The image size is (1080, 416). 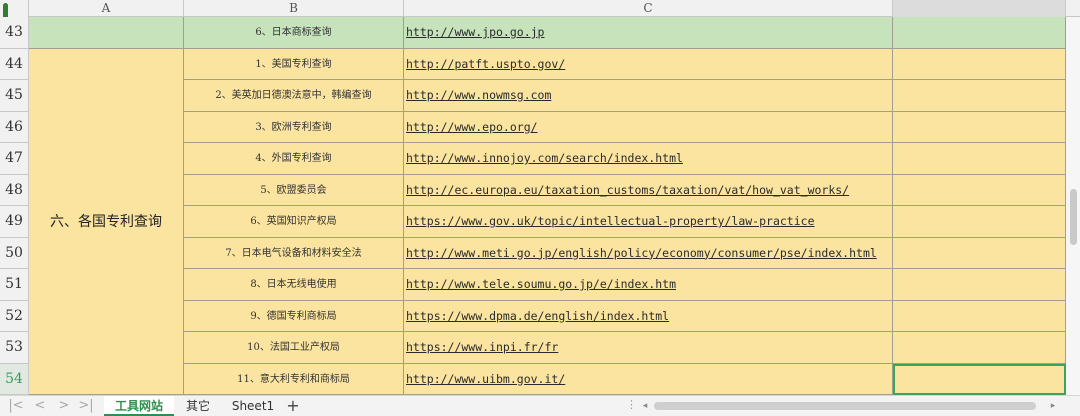 I want to click on cell-b: 7、日本电气设备和材料安全法, so click(x=294, y=253).